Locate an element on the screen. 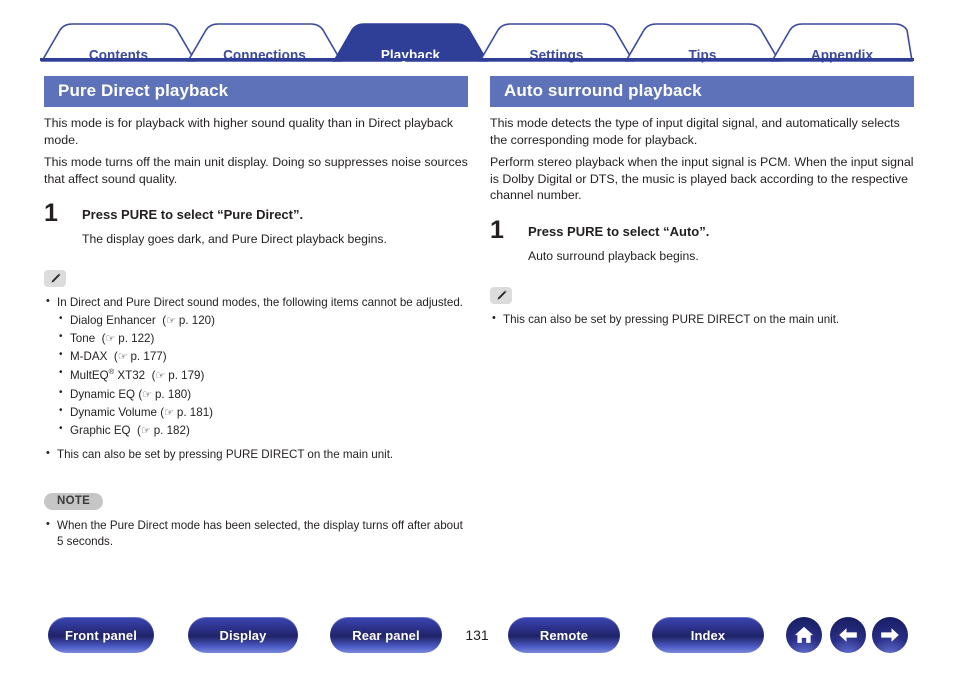 The width and height of the screenshot is (954, 673). page-reference: (☞ p. 122) is located at coordinates (128, 338).